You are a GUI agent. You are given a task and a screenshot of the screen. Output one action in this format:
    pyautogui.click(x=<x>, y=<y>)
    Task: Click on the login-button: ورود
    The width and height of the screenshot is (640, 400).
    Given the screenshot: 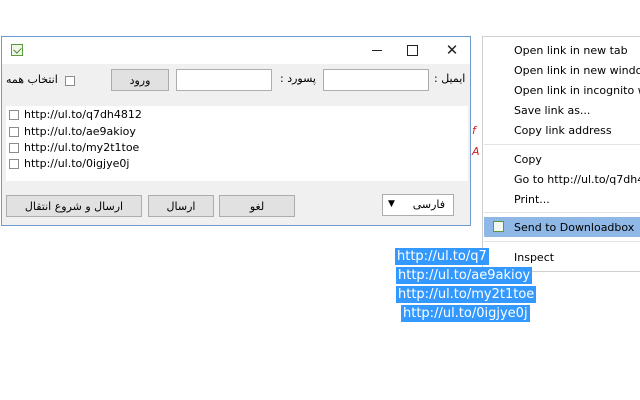 What is the action you would take?
    pyautogui.click(x=140, y=80)
    